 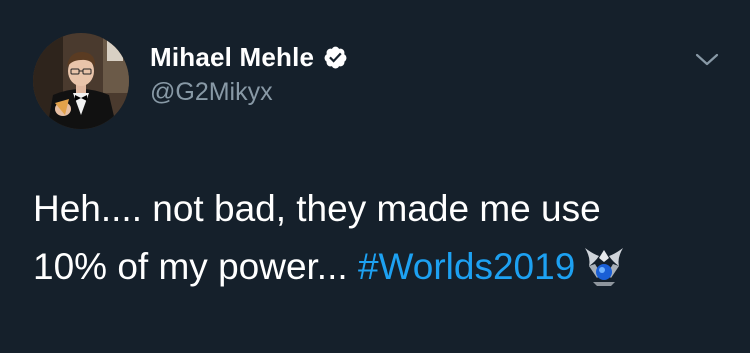 I want to click on verified-badge-icon, so click(x=335, y=57).